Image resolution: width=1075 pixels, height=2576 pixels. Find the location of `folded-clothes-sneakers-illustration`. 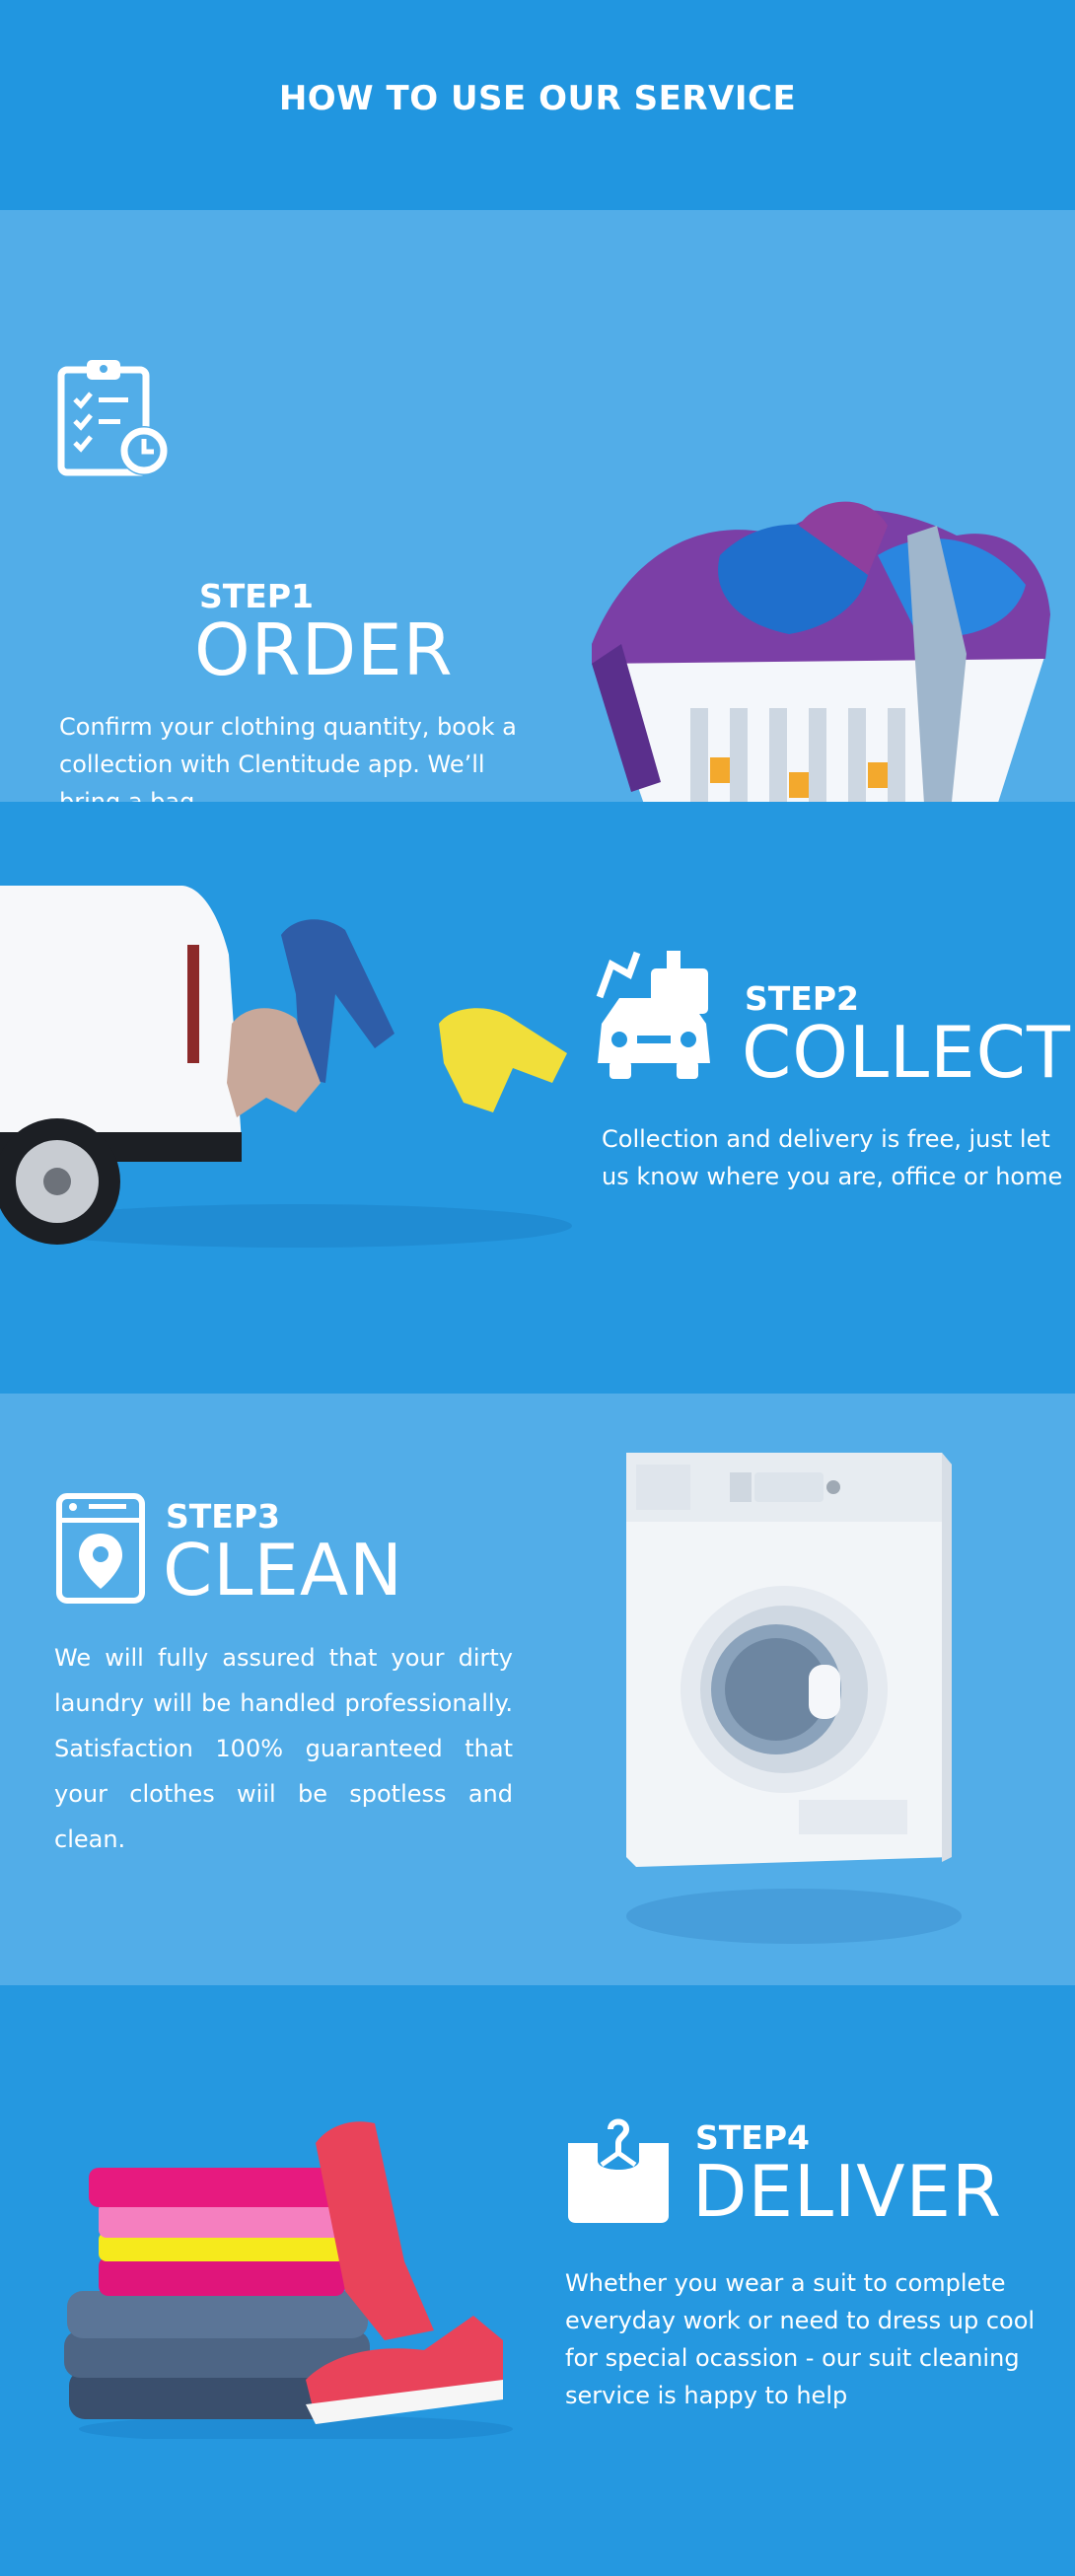

folded-clothes-sneakers-illustration is located at coordinates (288, 2280).